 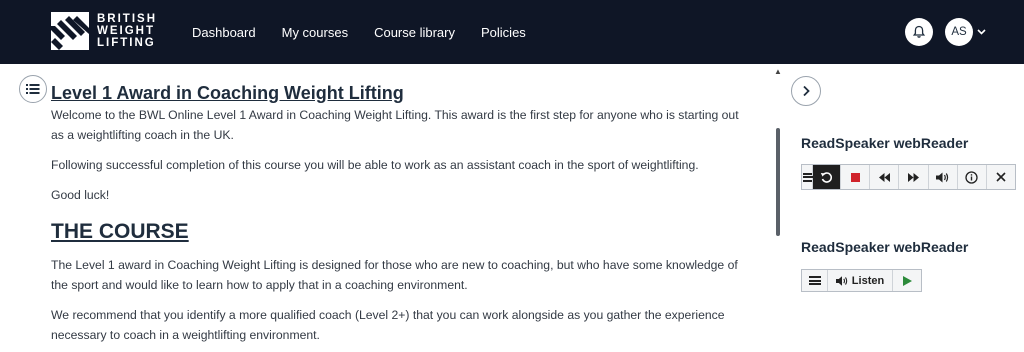 I want to click on player-menu-button, so click(x=808, y=177).